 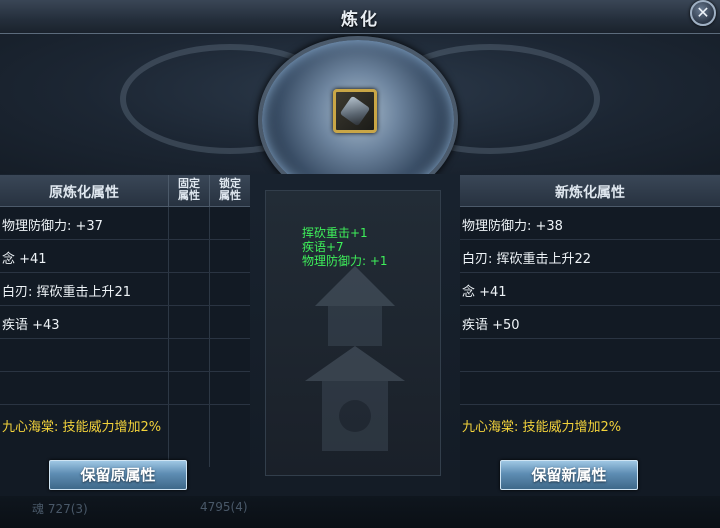 What do you see at coordinates (345, 261) in the screenshot?
I see `change-line: 物理防御力: +1` at bounding box center [345, 261].